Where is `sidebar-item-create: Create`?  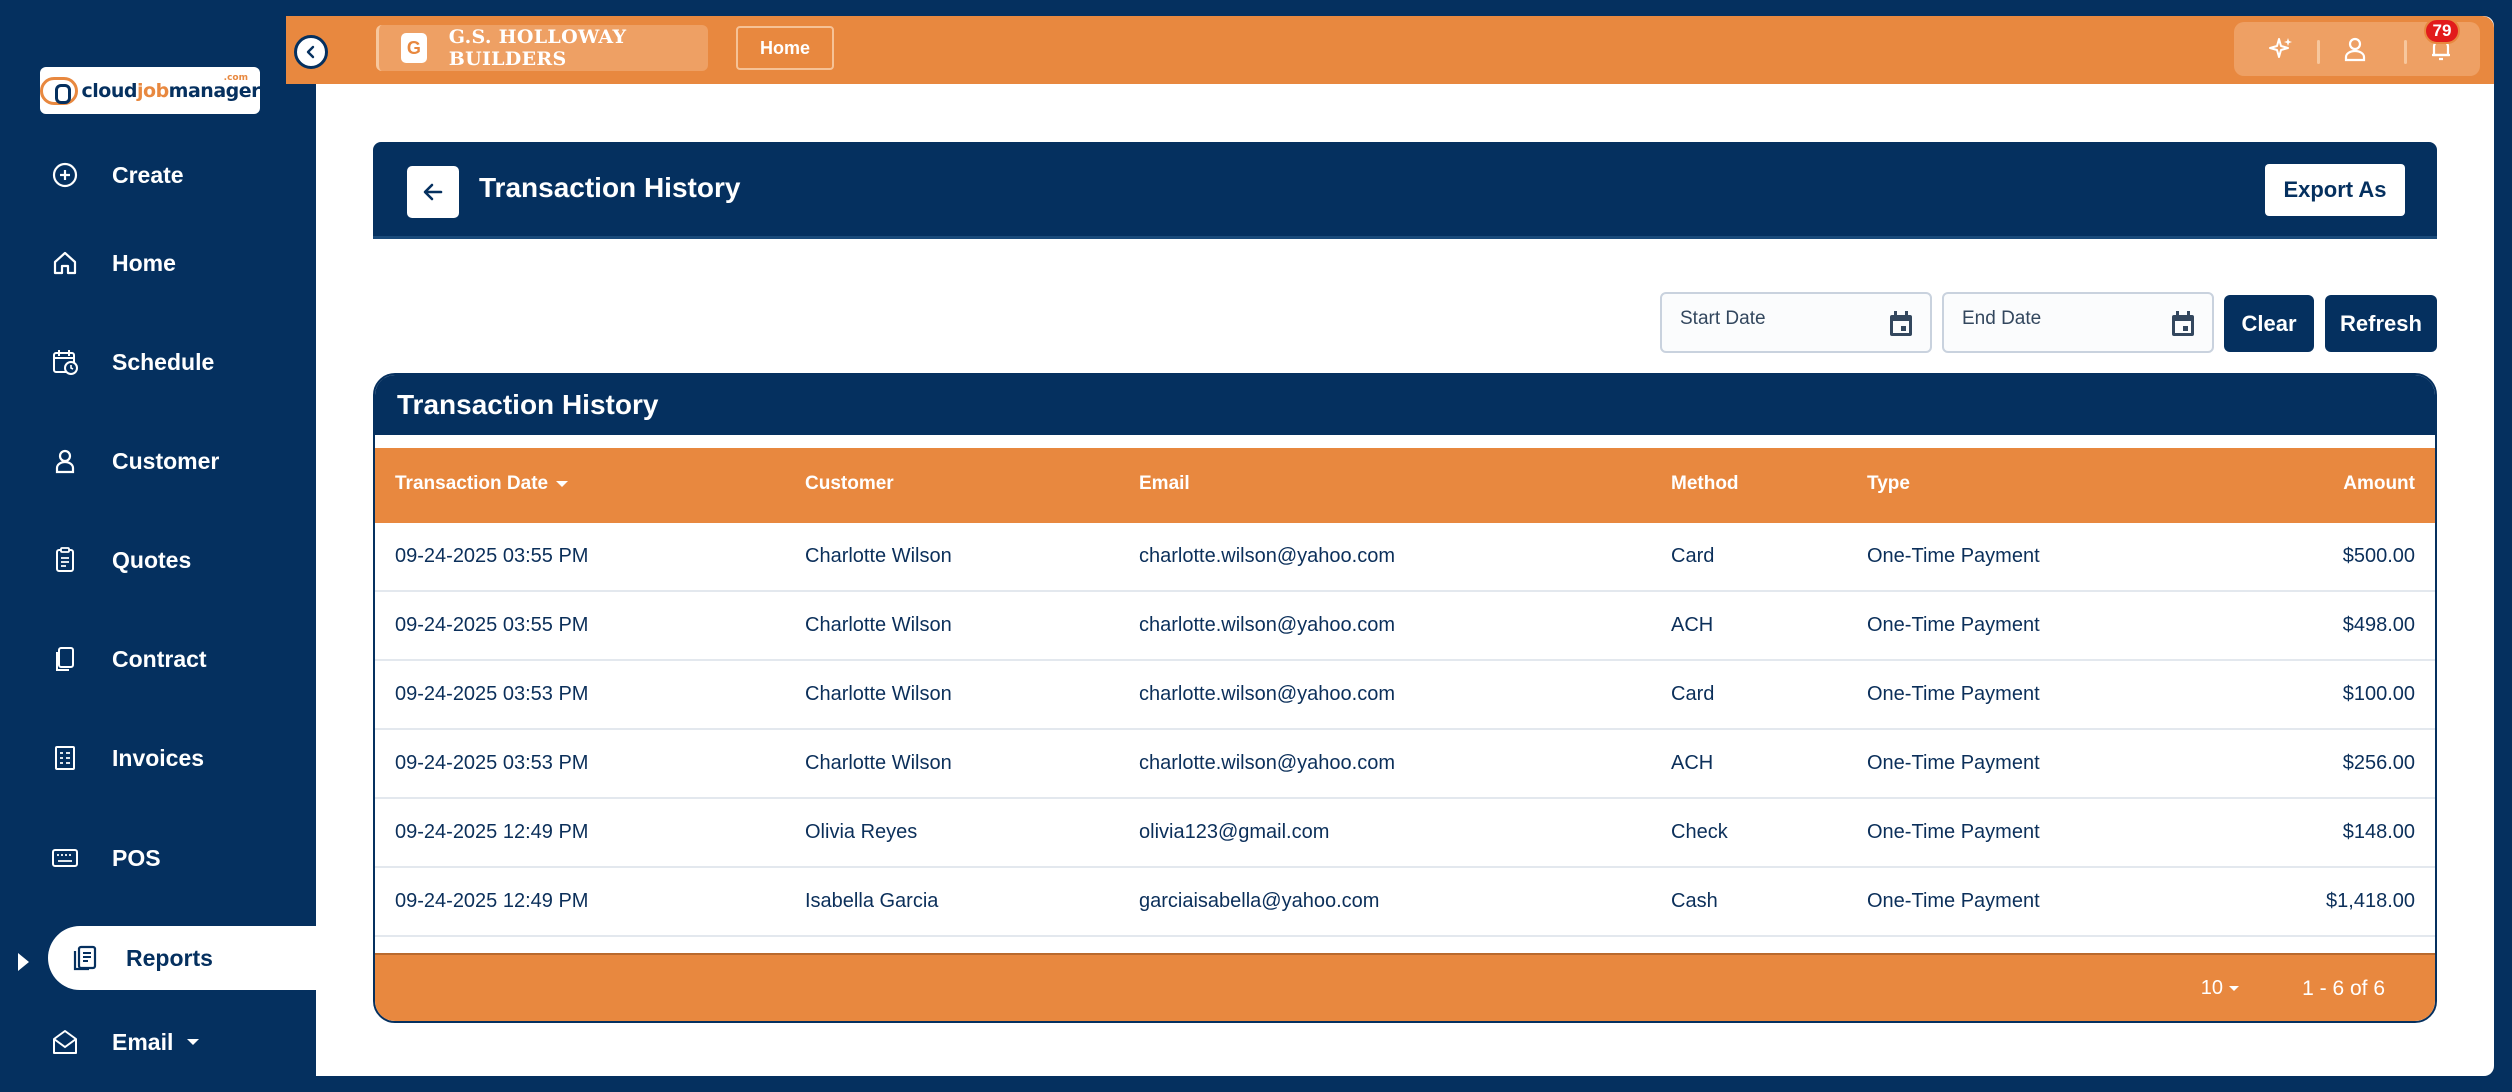
sidebar-item-create: Create is located at coordinates (182, 175).